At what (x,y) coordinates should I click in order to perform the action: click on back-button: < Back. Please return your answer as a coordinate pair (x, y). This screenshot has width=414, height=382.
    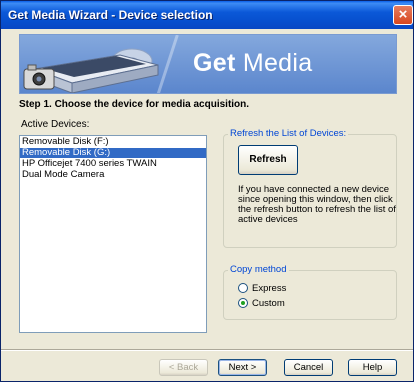
    Looking at the image, I should click on (183, 367).